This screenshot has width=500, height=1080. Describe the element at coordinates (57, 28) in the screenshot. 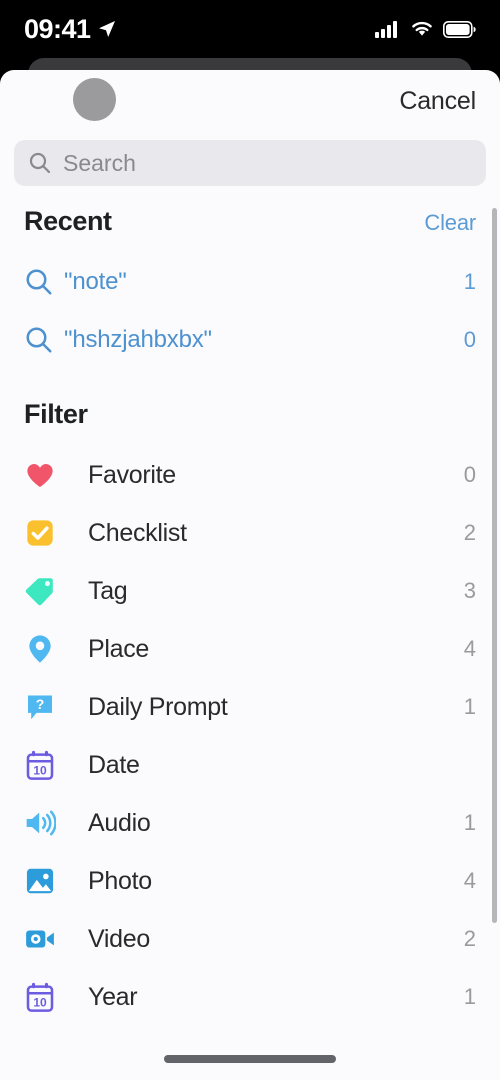

I see `status-time-text: 09:41` at that location.